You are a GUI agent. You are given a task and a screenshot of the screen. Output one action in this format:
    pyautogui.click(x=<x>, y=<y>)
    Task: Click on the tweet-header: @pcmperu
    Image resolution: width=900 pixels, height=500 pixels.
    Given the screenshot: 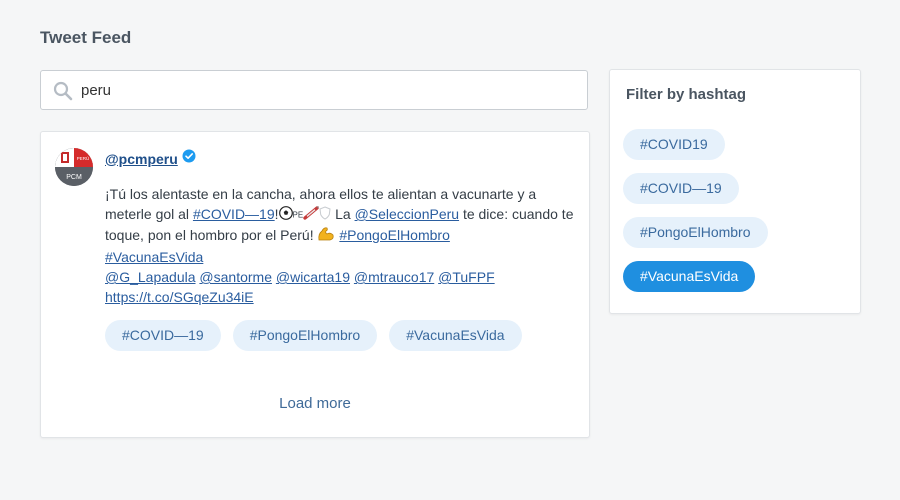 What is the action you would take?
    pyautogui.click(x=150, y=158)
    